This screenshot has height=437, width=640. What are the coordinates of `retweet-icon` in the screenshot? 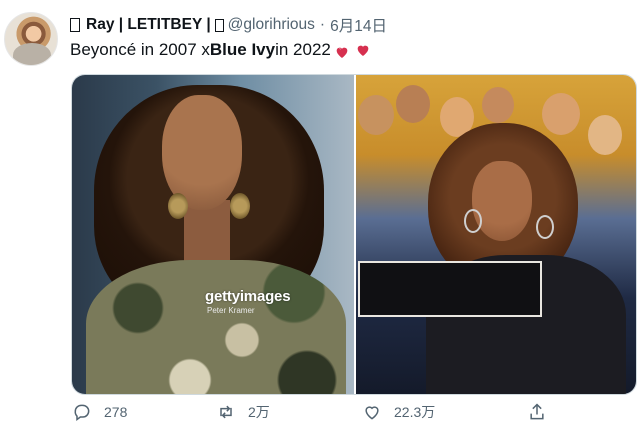 It's located at (226, 412).